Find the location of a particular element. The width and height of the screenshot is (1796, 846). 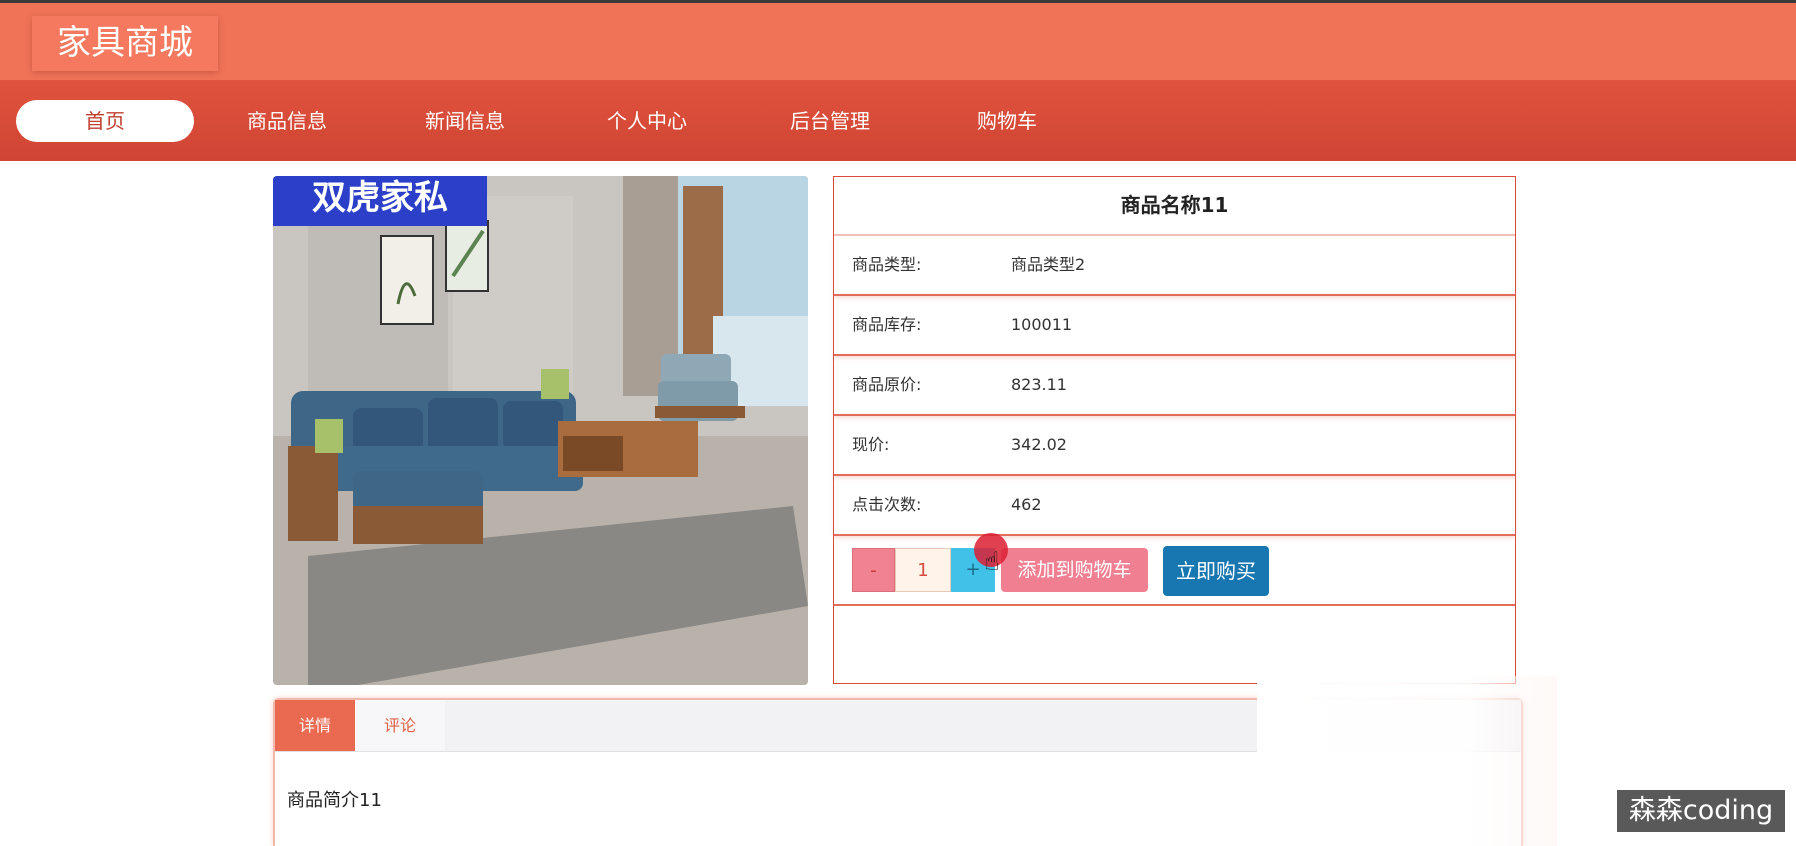

product-type-label: 商品类型: is located at coordinates (887, 264).